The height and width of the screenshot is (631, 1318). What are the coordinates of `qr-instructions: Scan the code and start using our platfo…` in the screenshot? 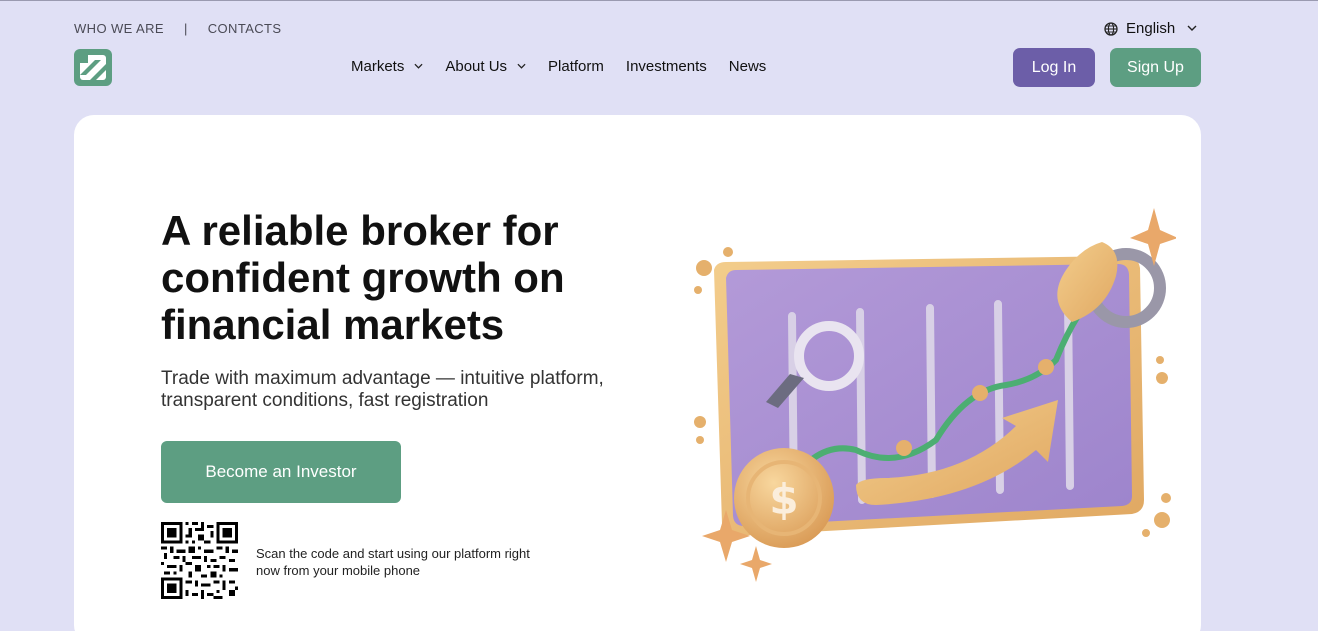 It's located at (393, 562).